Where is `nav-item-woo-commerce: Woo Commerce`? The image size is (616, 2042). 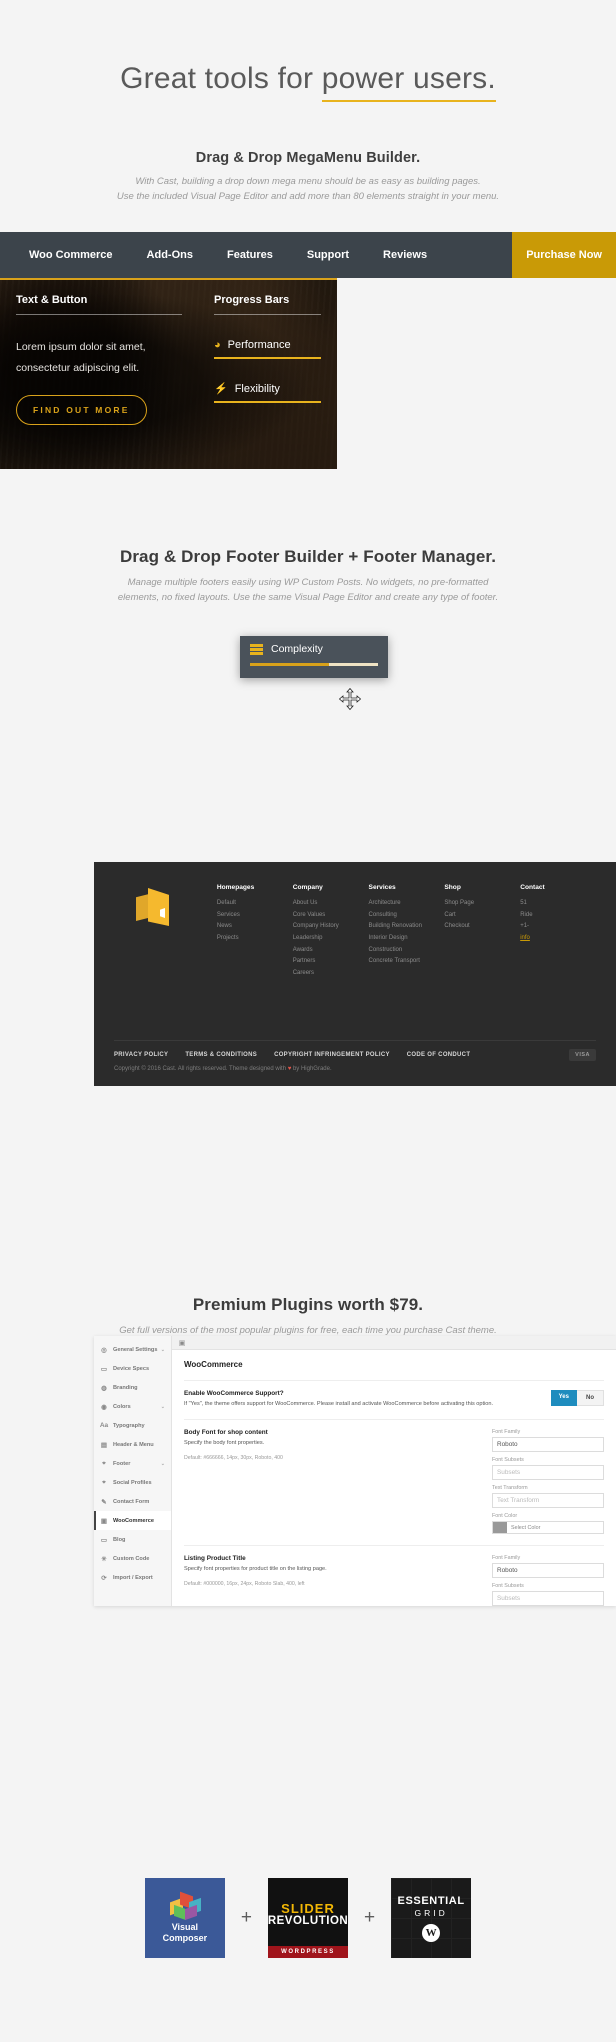 nav-item-woo-commerce: Woo Commerce is located at coordinates (71, 255).